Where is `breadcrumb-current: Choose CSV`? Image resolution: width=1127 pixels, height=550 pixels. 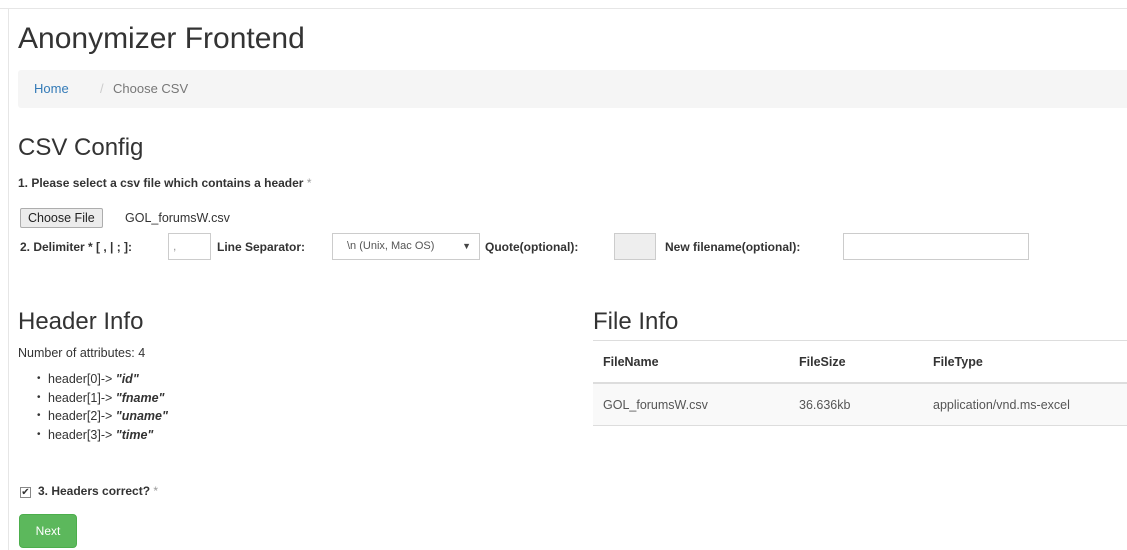
breadcrumb-current: Choose CSV is located at coordinates (151, 88).